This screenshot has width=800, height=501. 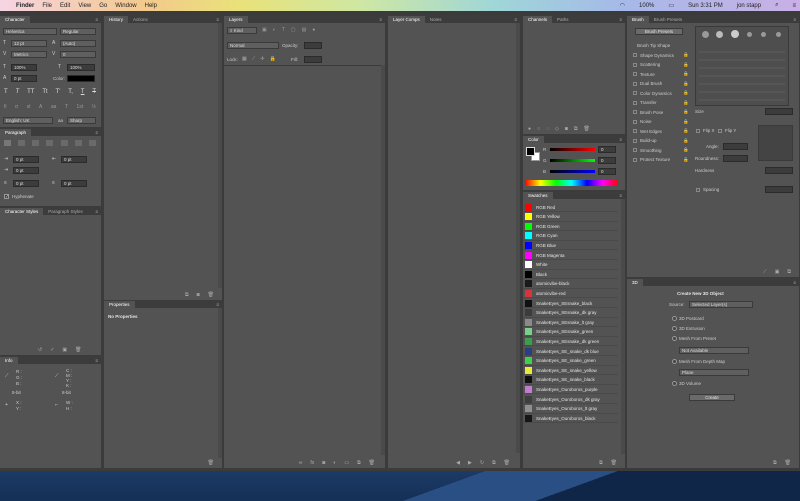 I want to click on new-path-icon: ⧉, so click(x=576, y=129).